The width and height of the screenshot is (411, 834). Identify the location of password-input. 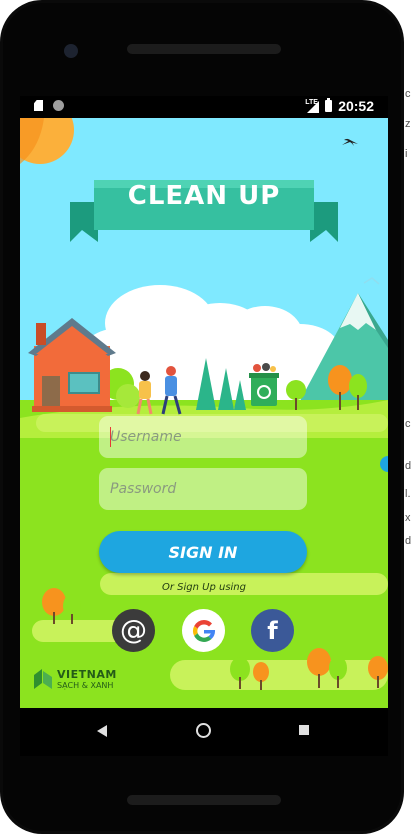
(203, 489).